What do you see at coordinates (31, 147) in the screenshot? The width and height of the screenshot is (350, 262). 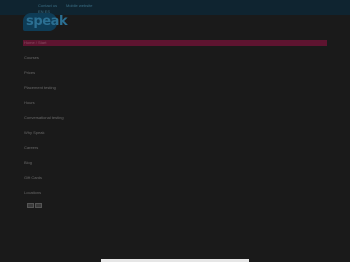 I see `menu-item-label: Careers` at bounding box center [31, 147].